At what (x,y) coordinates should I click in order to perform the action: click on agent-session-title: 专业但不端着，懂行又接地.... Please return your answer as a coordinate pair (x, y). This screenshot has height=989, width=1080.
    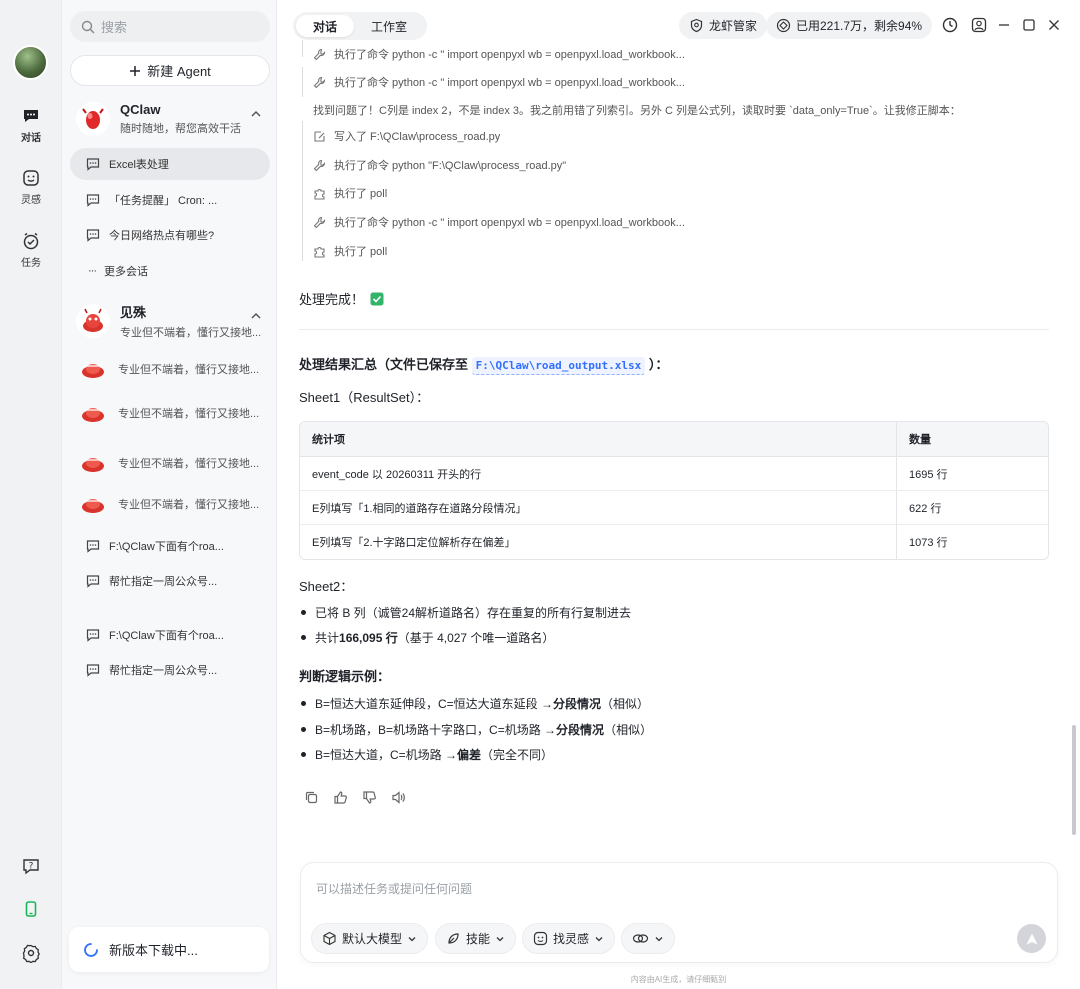
    Looking at the image, I should click on (189, 370).